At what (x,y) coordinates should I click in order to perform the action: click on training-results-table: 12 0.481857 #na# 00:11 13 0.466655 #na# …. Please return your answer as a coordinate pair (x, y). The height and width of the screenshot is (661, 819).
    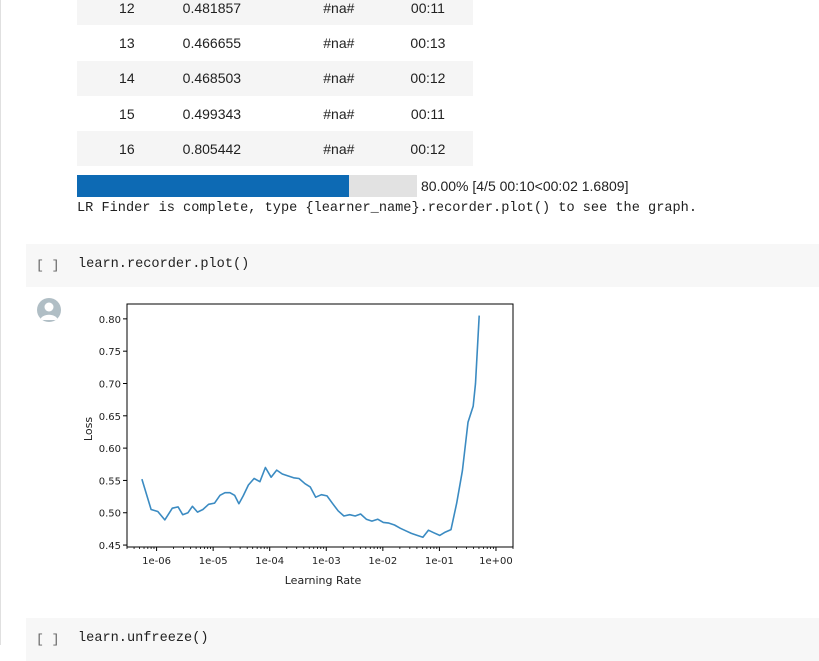
    Looking at the image, I should click on (275, 83).